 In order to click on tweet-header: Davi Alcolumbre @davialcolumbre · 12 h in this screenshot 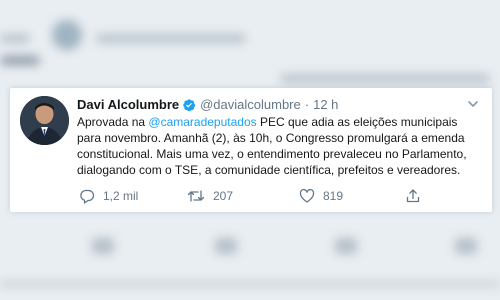, I will do `click(207, 105)`.